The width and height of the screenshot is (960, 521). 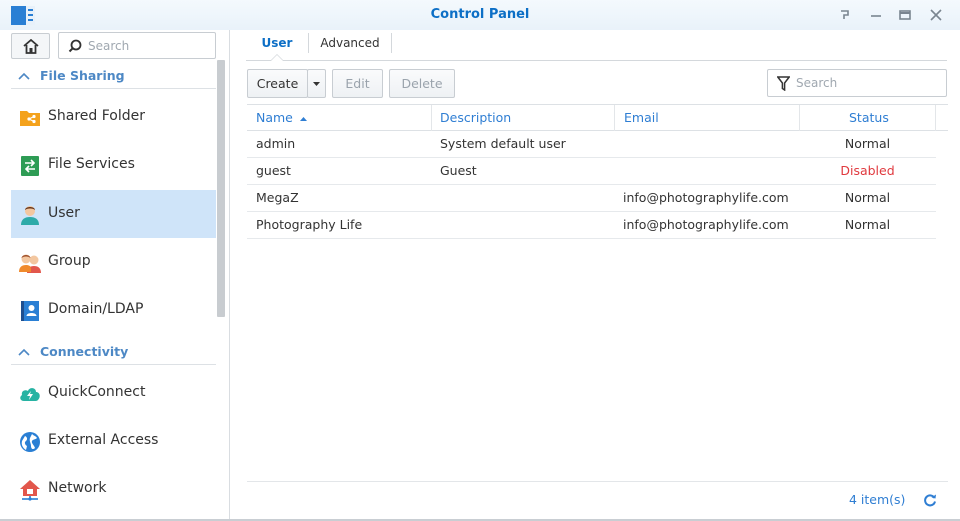 I want to click on sidebar-item-domain-ldap: Domain/LDAP, so click(x=113, y=310).